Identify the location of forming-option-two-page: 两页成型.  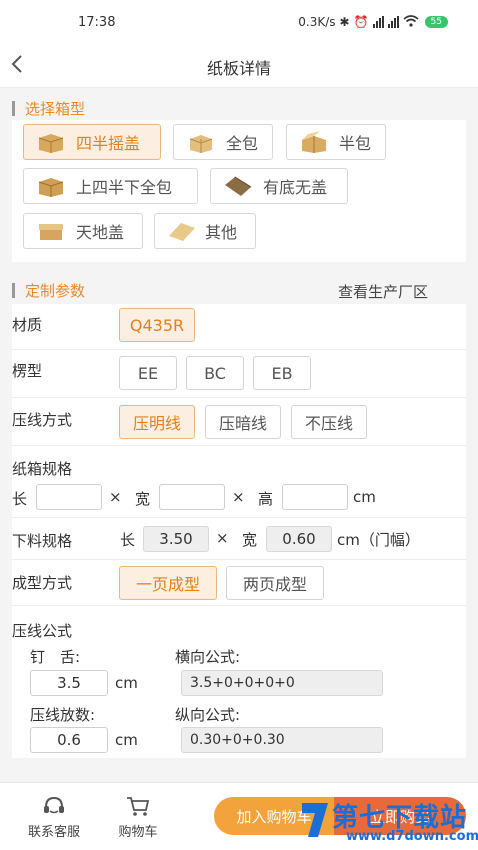
(275, 583).